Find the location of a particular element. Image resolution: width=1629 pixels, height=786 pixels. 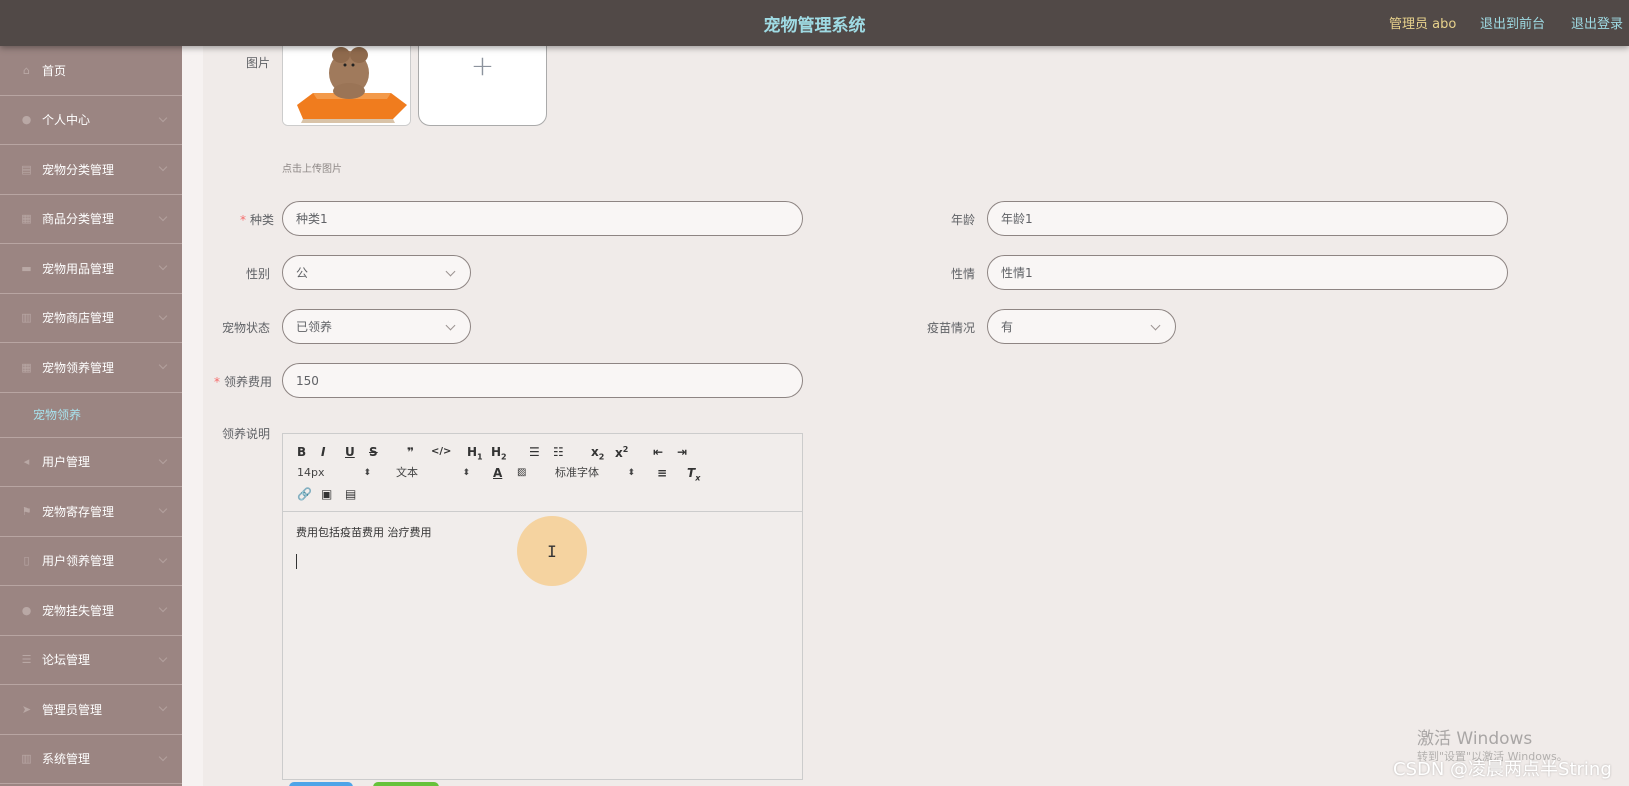

subscript-icon: x2 is located at coordinates (597, 454).